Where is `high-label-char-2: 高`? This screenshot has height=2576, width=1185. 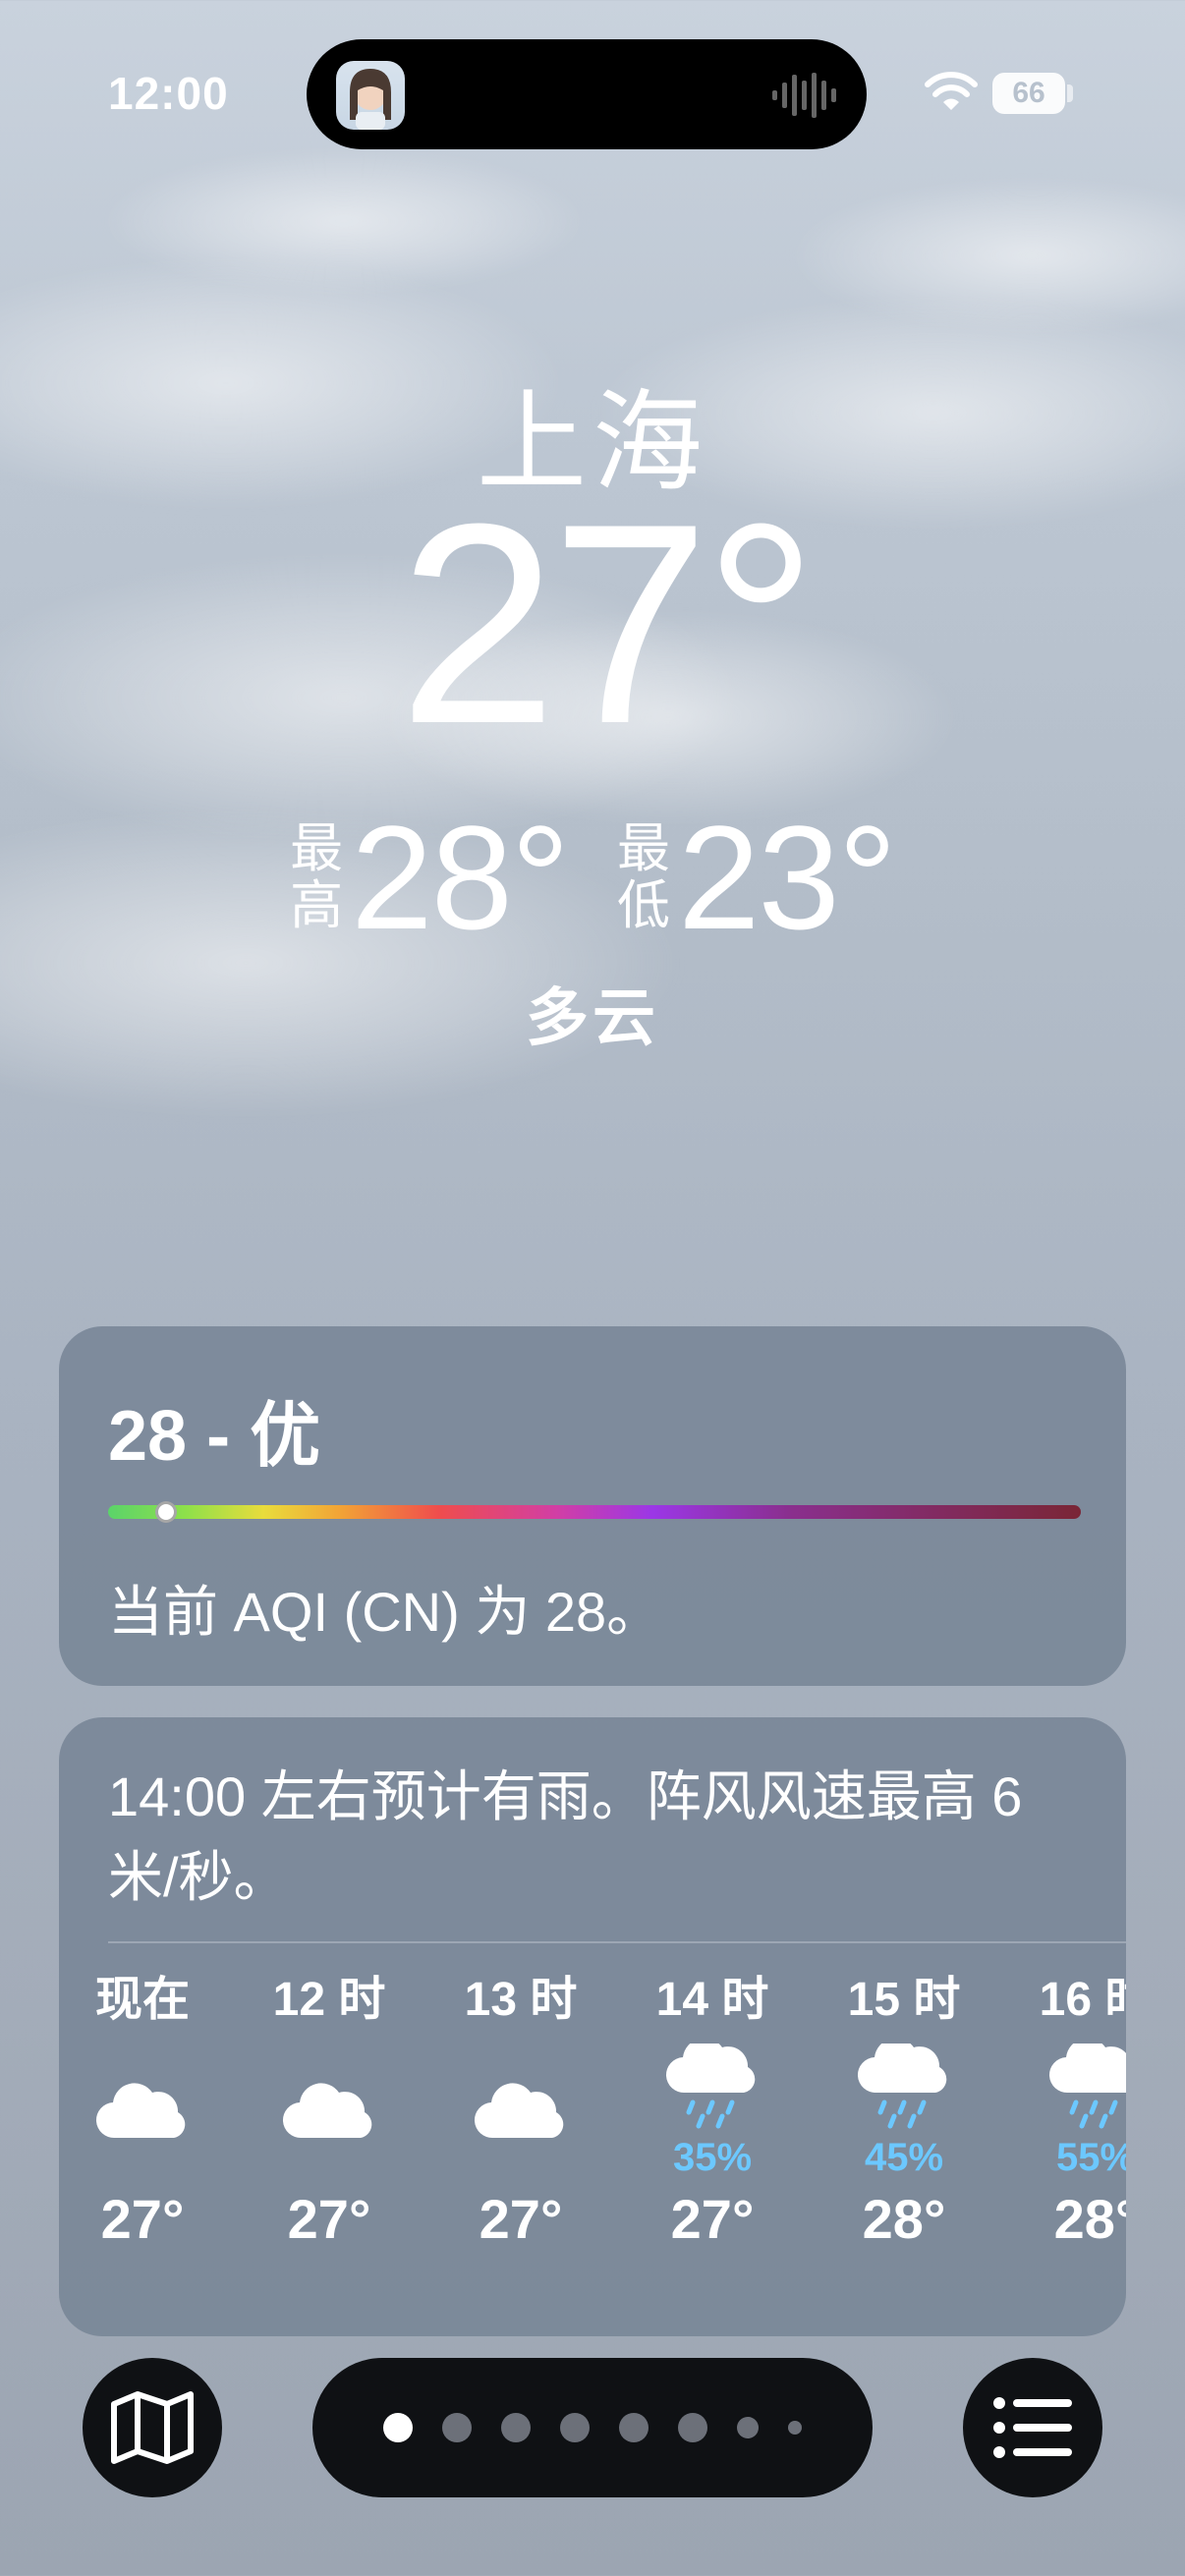 high-label-char-2: 高 is located at coordinates (317, 905).